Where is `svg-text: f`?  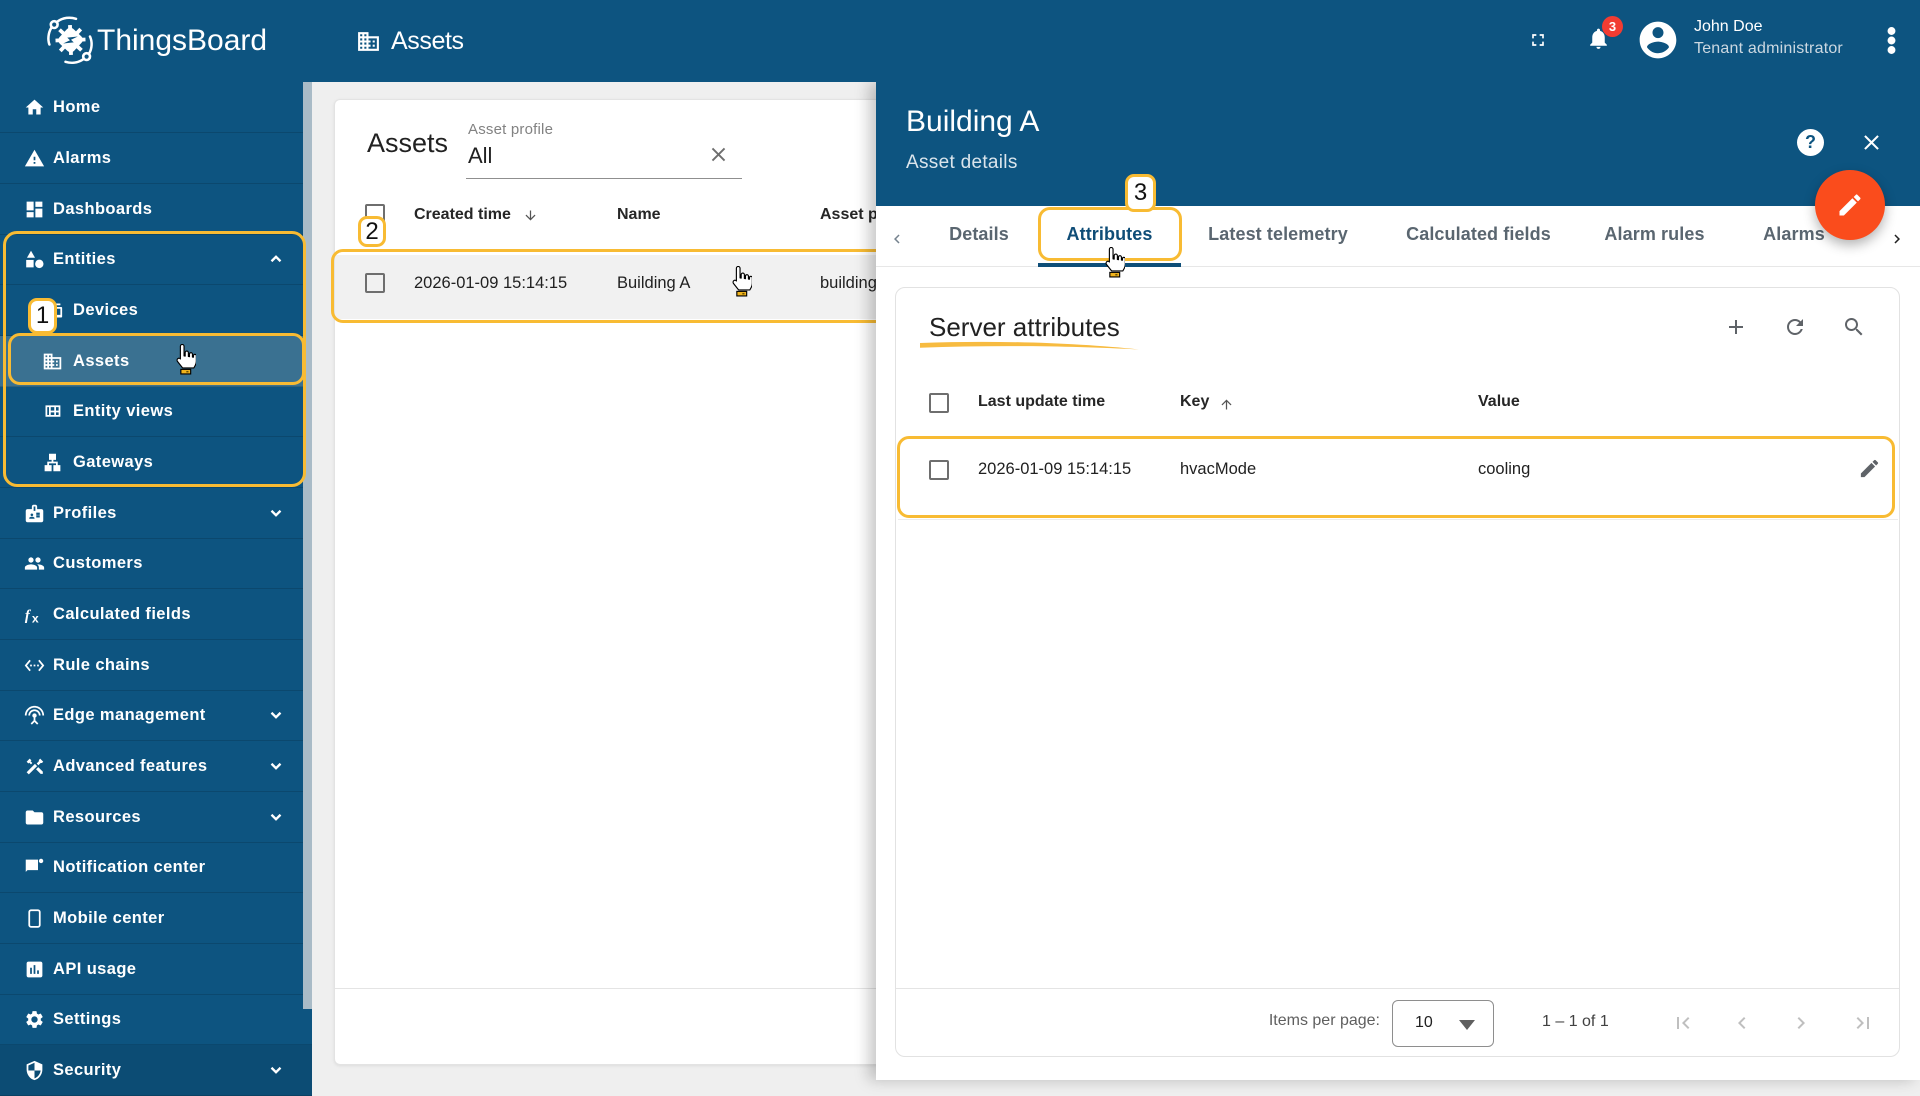
svg-text: f is located at coordinates (28, 615).